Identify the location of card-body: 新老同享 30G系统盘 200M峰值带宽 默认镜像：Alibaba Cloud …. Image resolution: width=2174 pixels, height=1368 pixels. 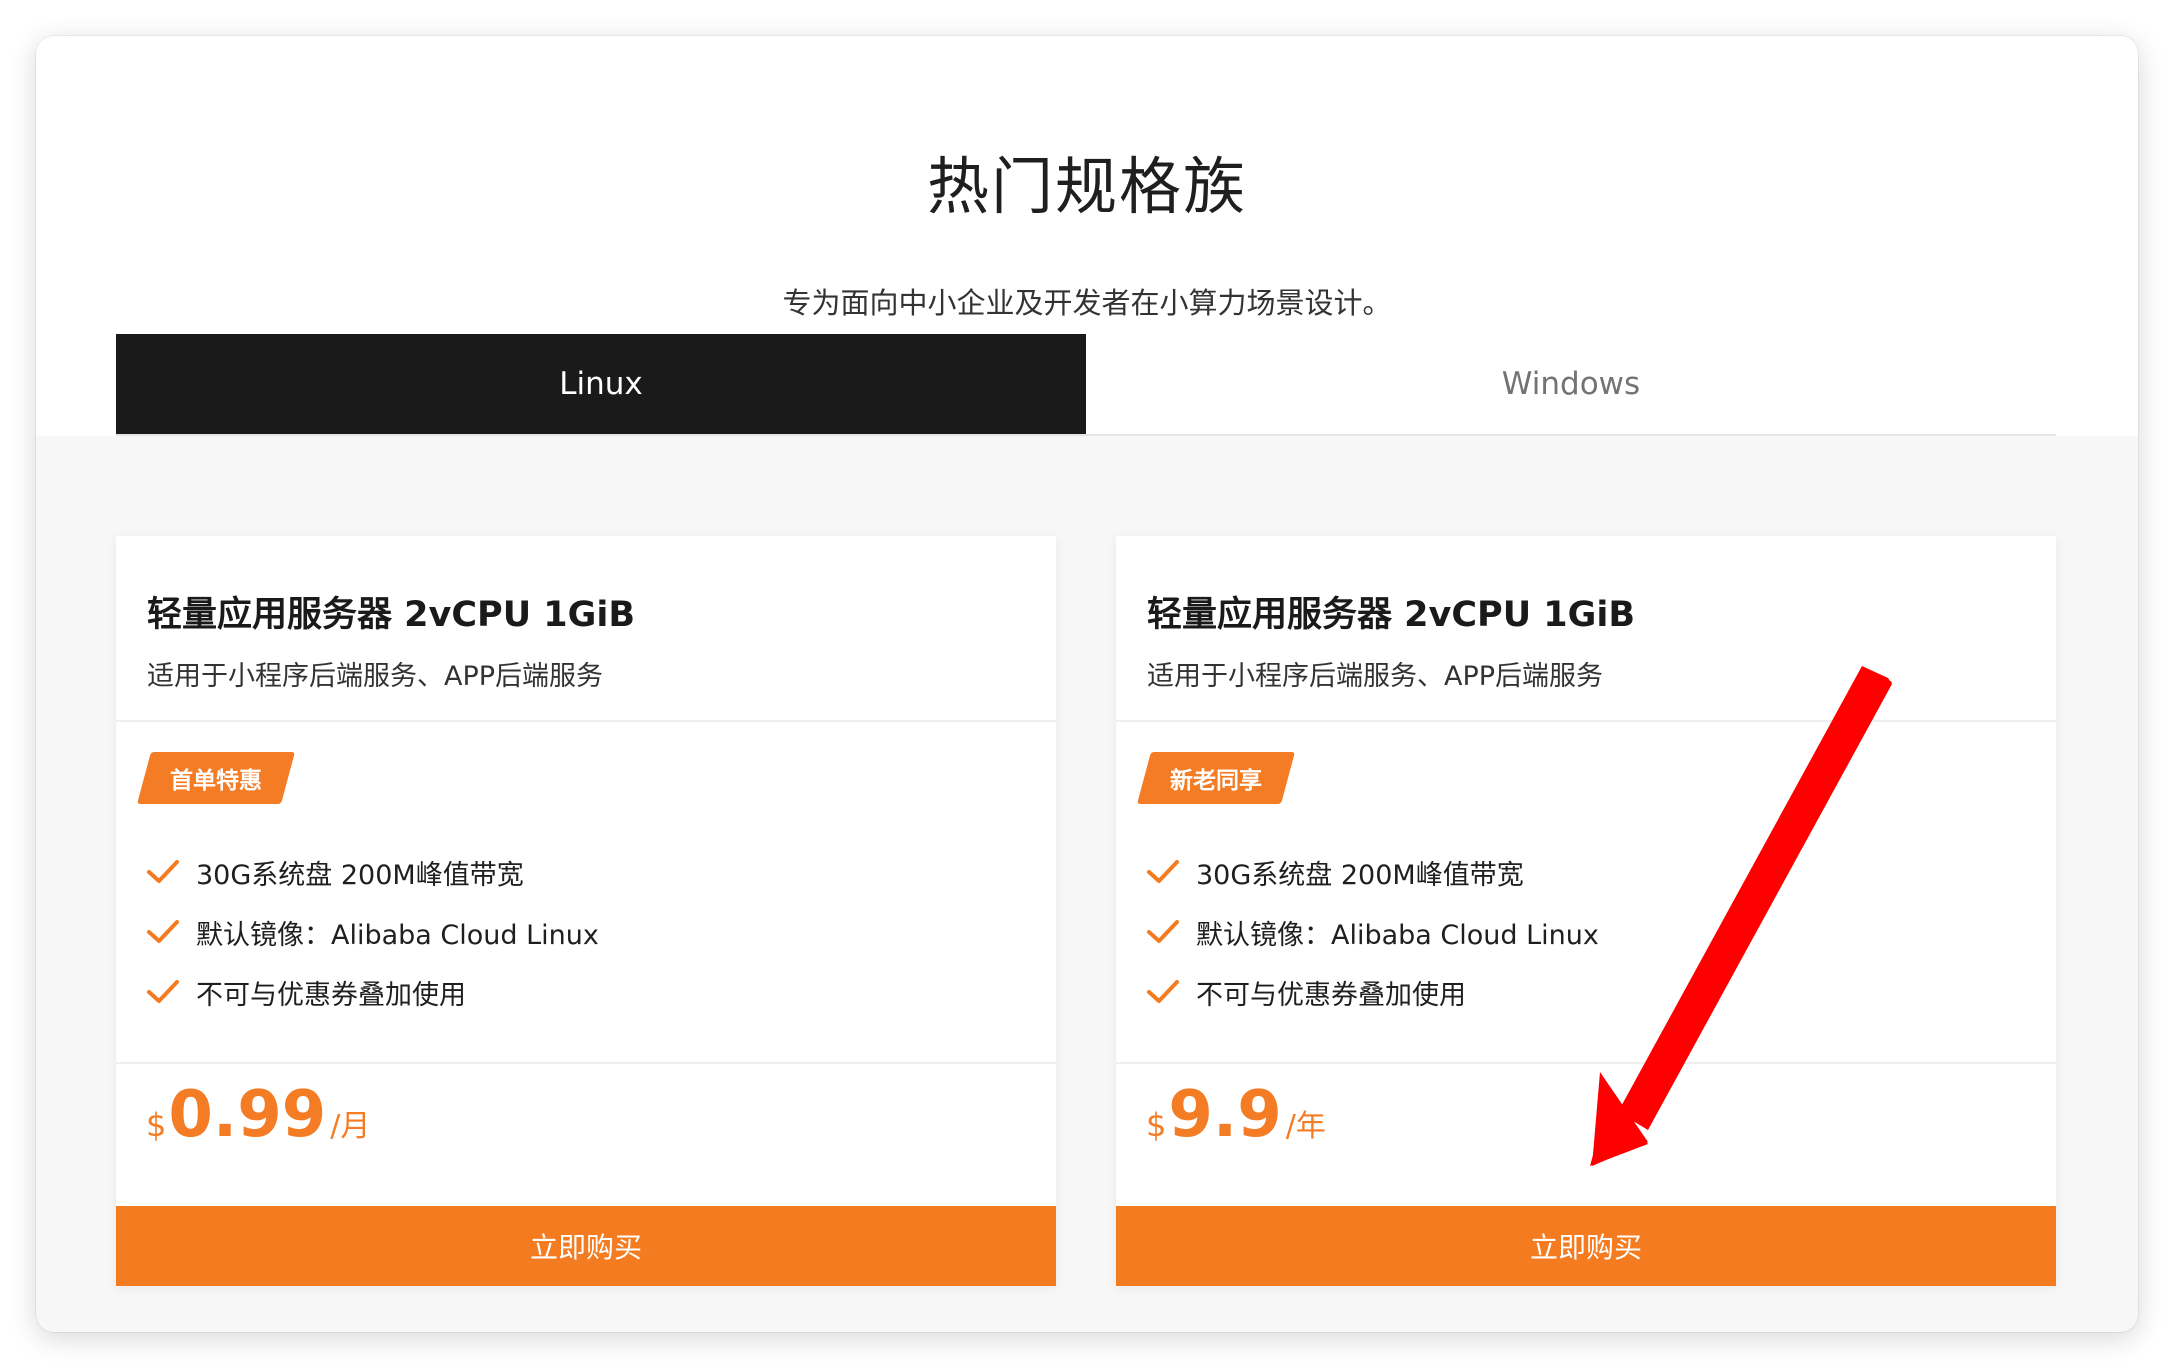
(1586, 893).